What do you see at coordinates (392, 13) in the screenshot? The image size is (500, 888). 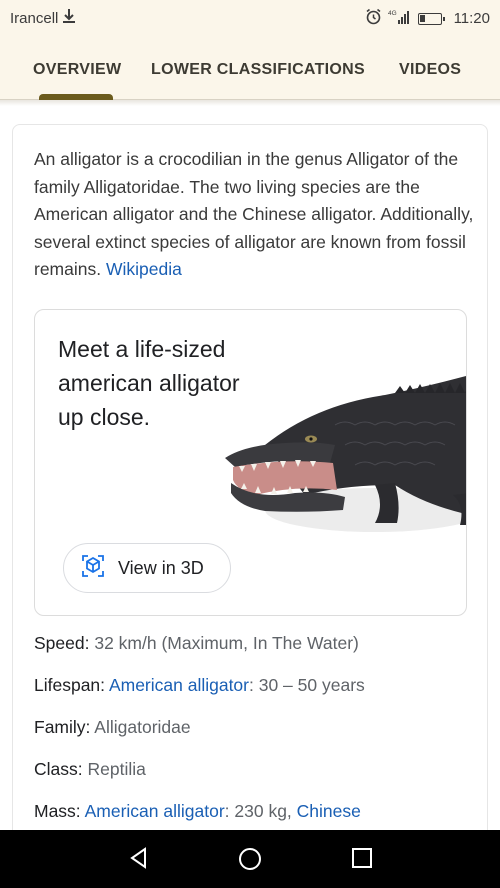 I see `network-type: 4G` at bounding box center [392, 13].